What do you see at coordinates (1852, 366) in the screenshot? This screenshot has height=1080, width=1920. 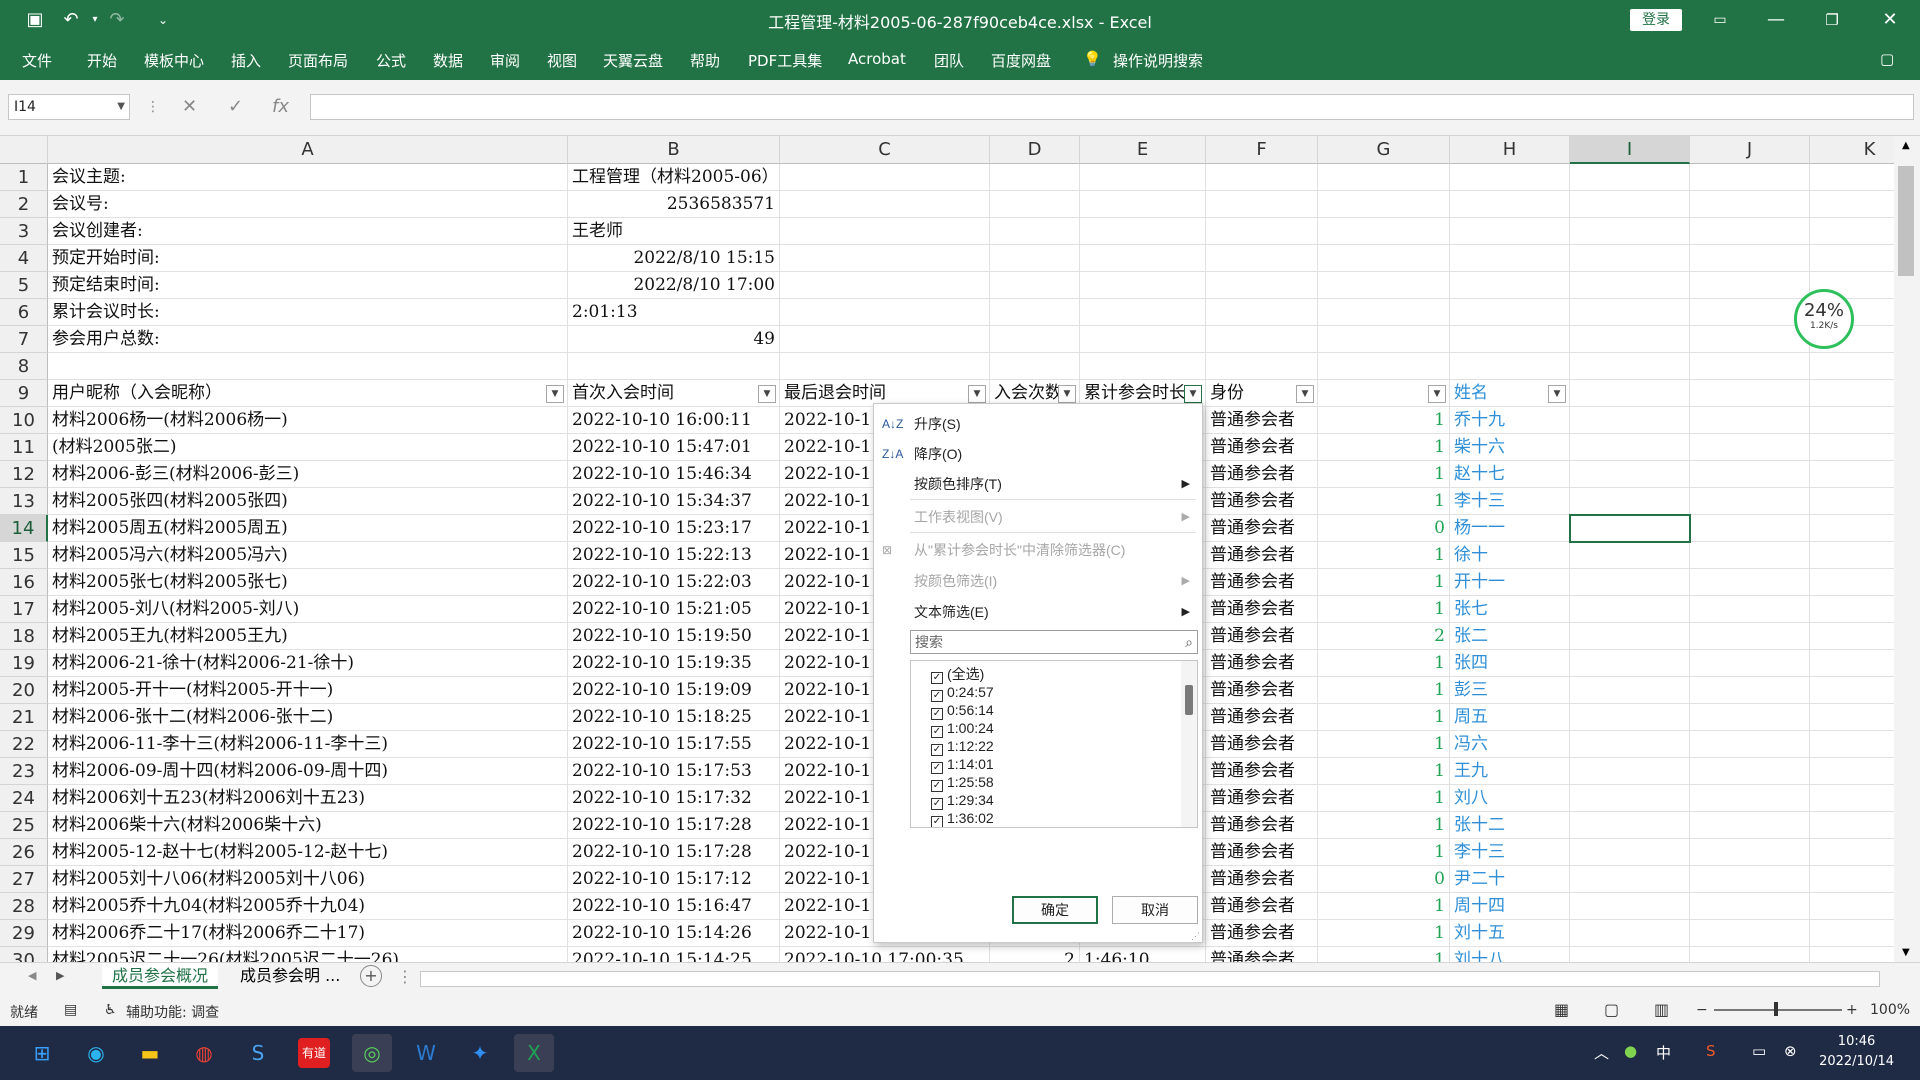 I see `cell-k8` at bounding box center [1852, 366].